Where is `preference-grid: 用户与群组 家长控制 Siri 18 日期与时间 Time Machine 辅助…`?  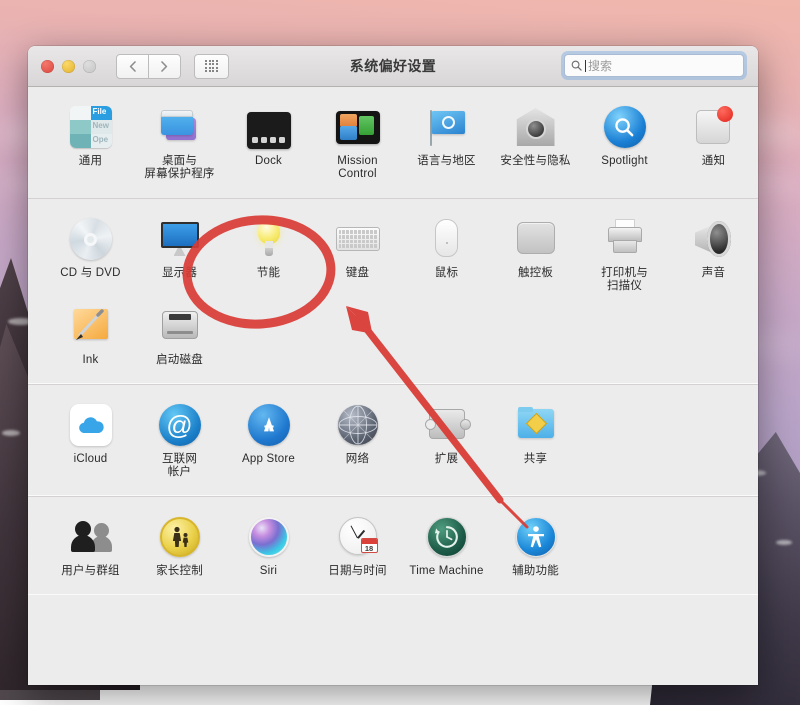 preference-grid: 用户与群组 家长控制 Siri 18 日期与时间 Time Machine 辅助… is located at coordinates (393, 547).